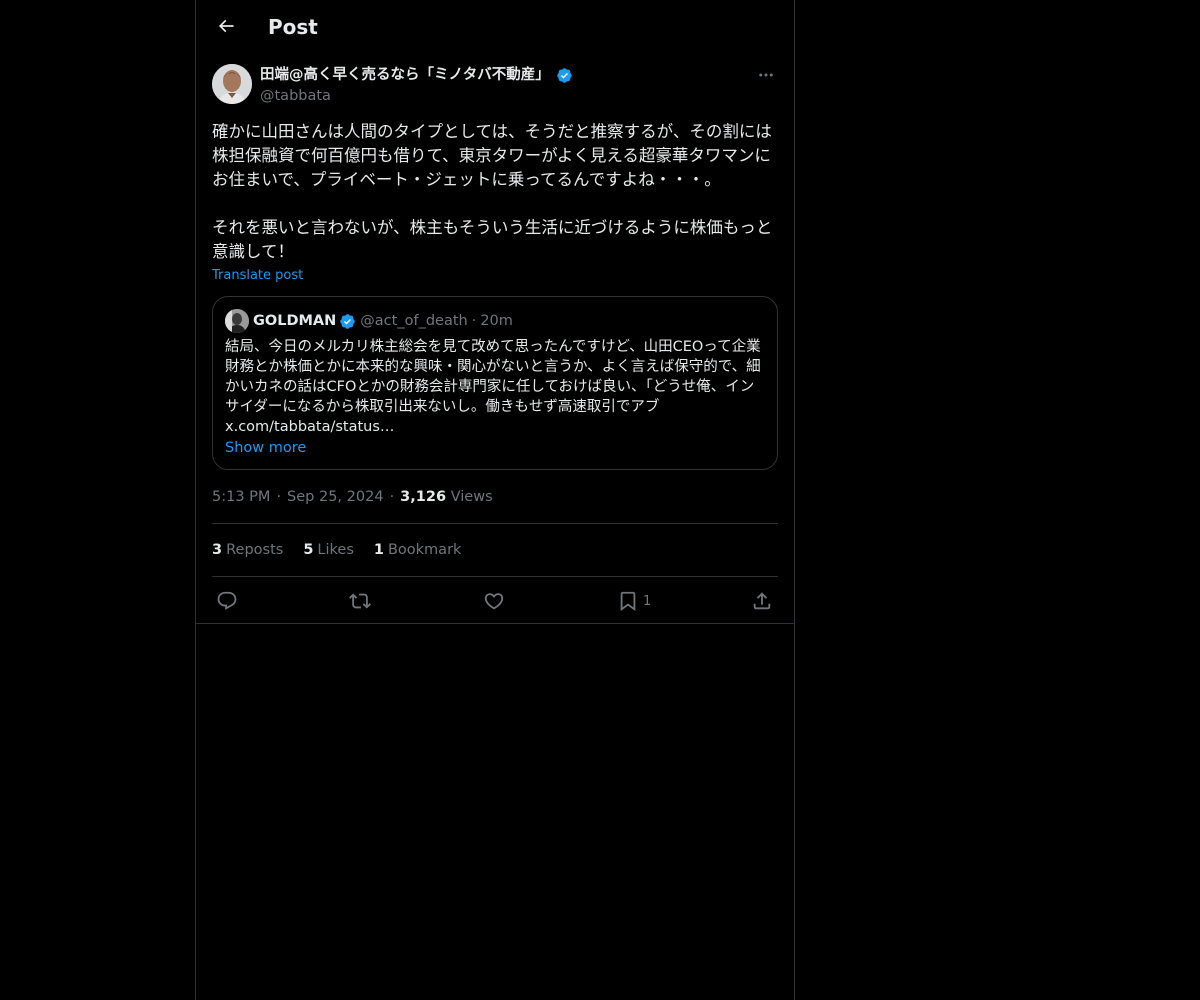 The image size is (1200, 1000). Describe the element at coordinates (265, 448) in the screenshot. I see `show-more-link: Show more` at that location.